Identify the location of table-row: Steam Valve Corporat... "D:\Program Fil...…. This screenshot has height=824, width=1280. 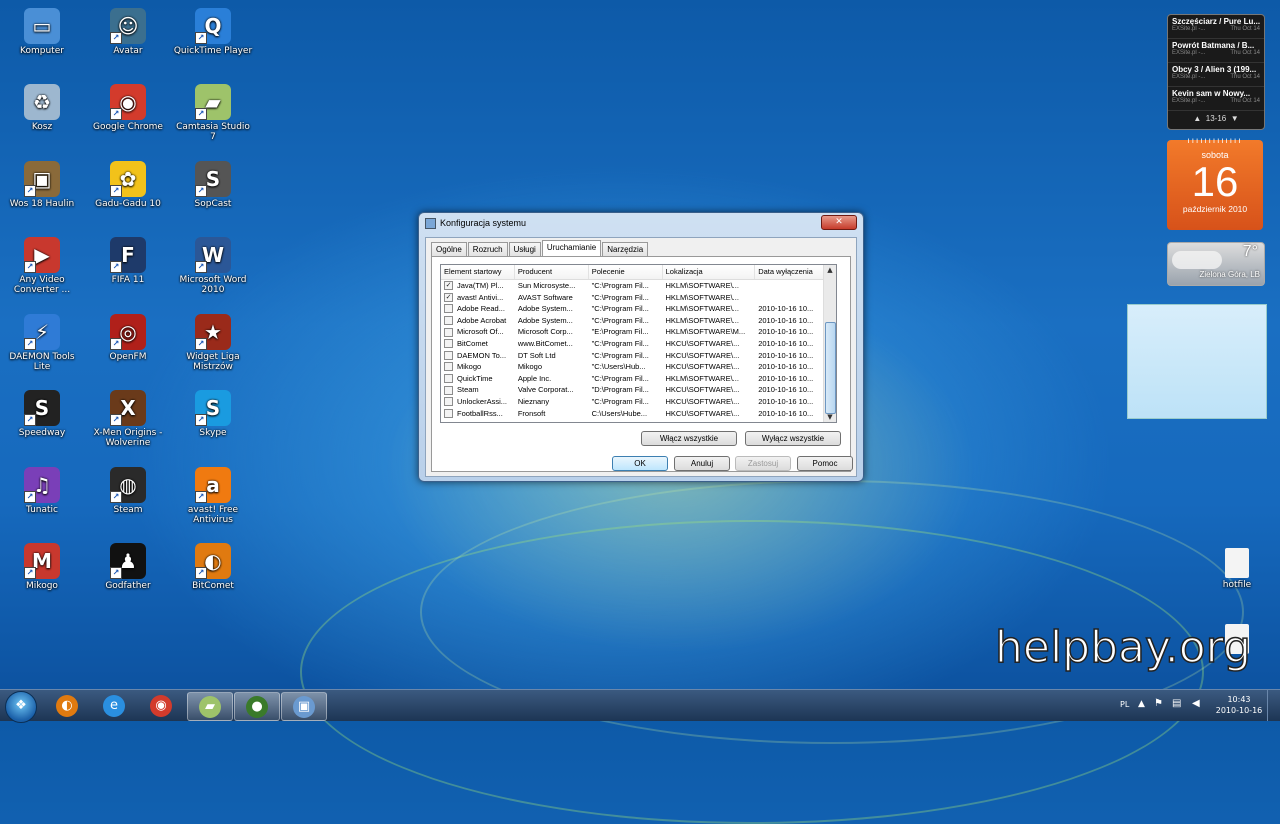
(638, 390).